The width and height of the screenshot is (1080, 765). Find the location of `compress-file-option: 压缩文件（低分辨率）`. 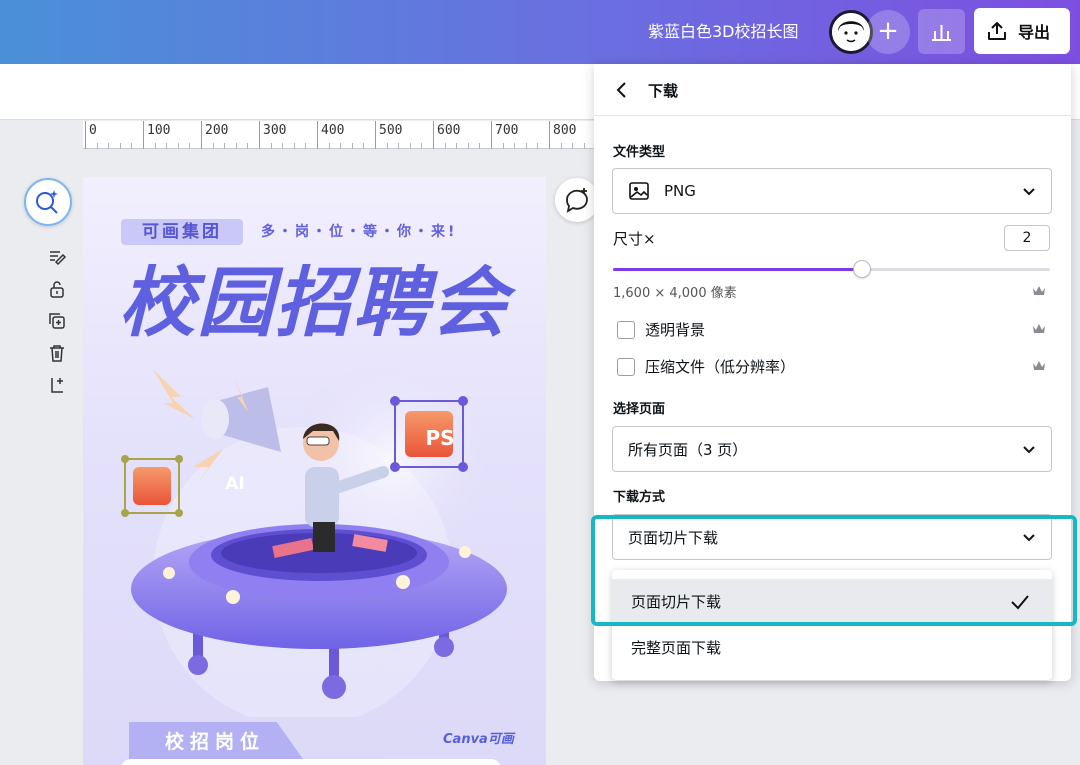

compress-file-option: 压缩文件（低分辨率） is located at coordinates (706, 366).